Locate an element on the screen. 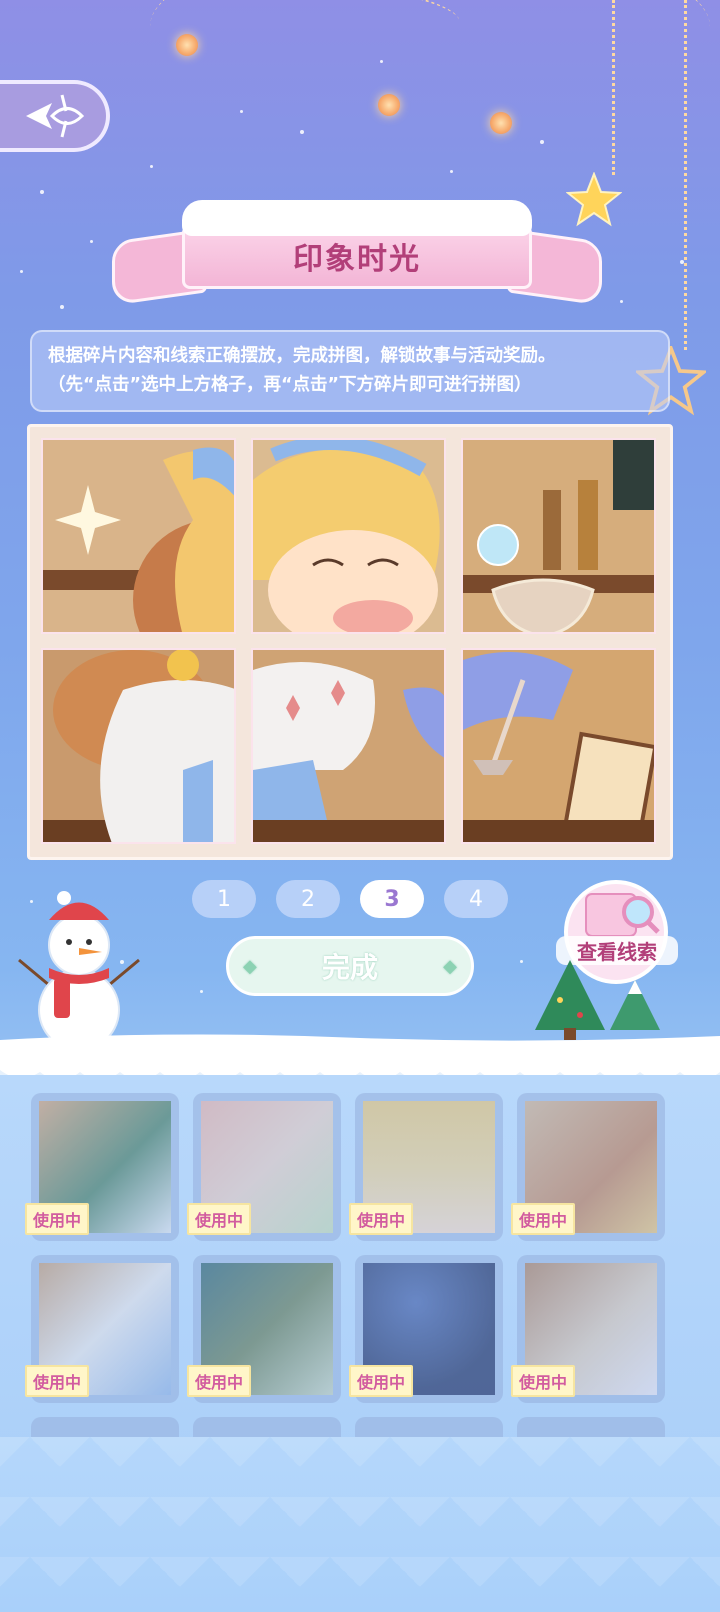 The width and height of the screenshot is (720, 1612). instructions-line-2: （先“点击”选中上方格子，再“点击”下方碎片即可进行拼图） is located at coordinates (290, 385).